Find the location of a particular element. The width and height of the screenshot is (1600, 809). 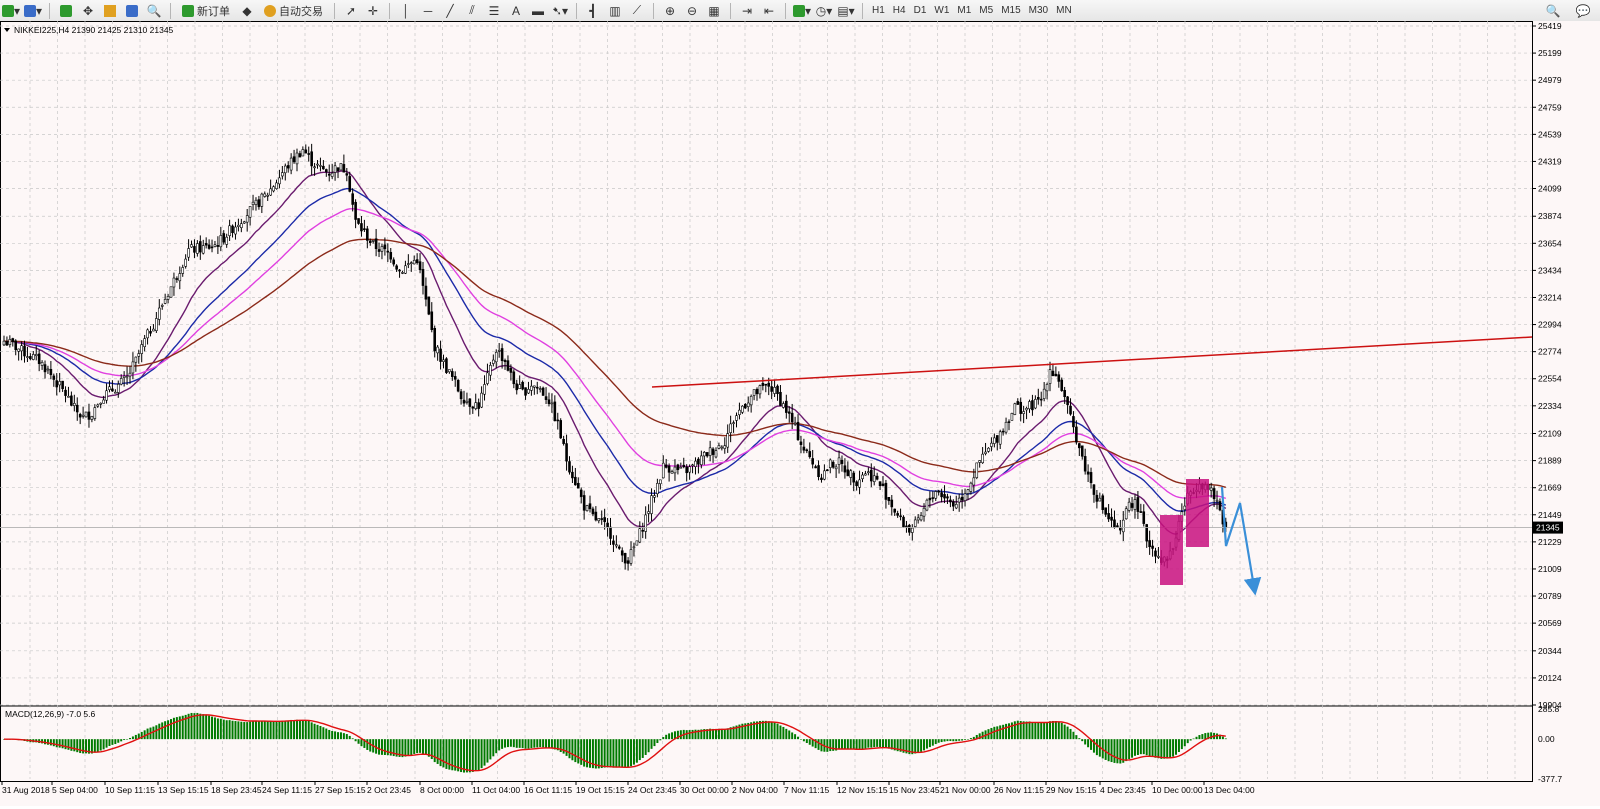

timeframe-w1: W1 is located at coordinates (941, 11).